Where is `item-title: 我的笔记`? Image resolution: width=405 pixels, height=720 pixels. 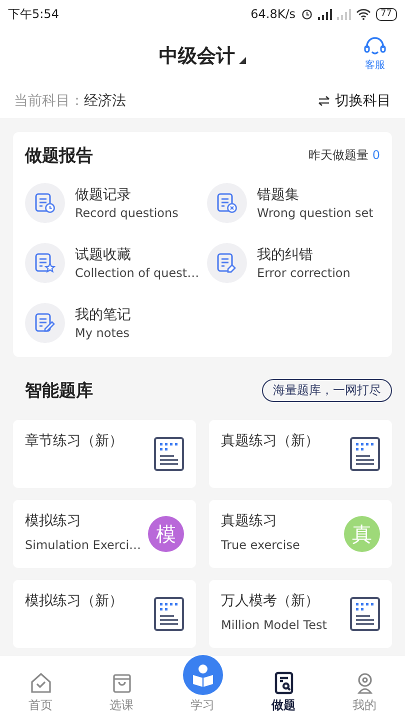 item-title: 我的笔记 is located at coordinates (103, 315).